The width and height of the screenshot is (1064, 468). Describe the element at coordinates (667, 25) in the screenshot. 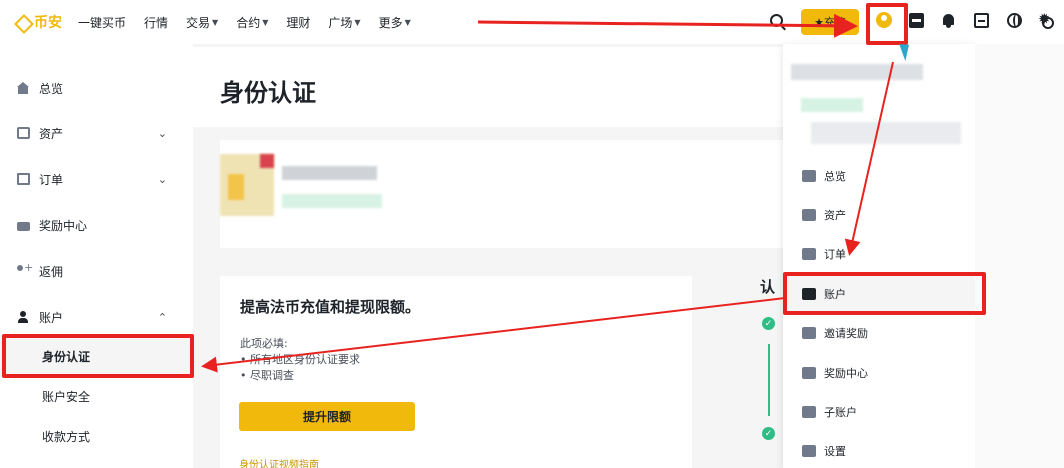

I see `arrow-to-user-icon` at that location.